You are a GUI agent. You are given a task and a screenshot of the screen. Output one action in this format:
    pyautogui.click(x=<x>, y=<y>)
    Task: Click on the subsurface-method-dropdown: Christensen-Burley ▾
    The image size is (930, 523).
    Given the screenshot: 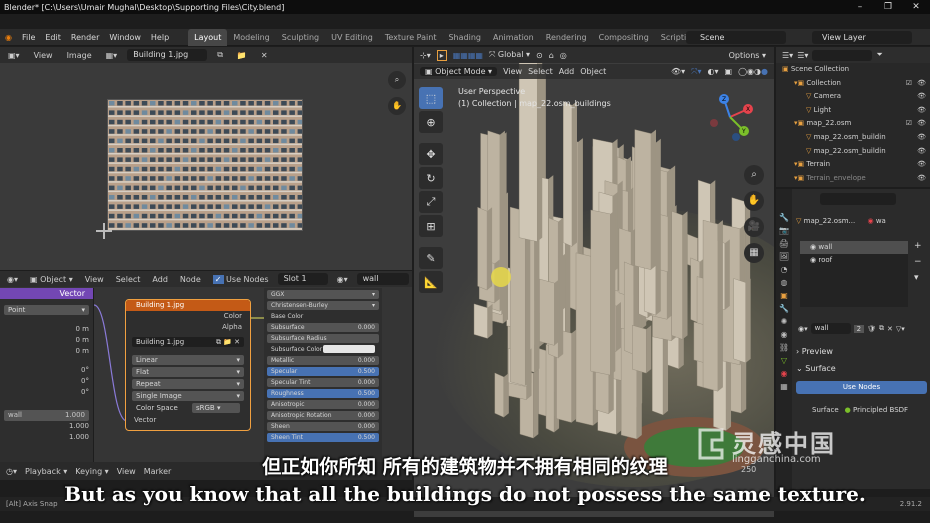 What is the action you would take?
    pyautogui.click(x=323, y=305)
    